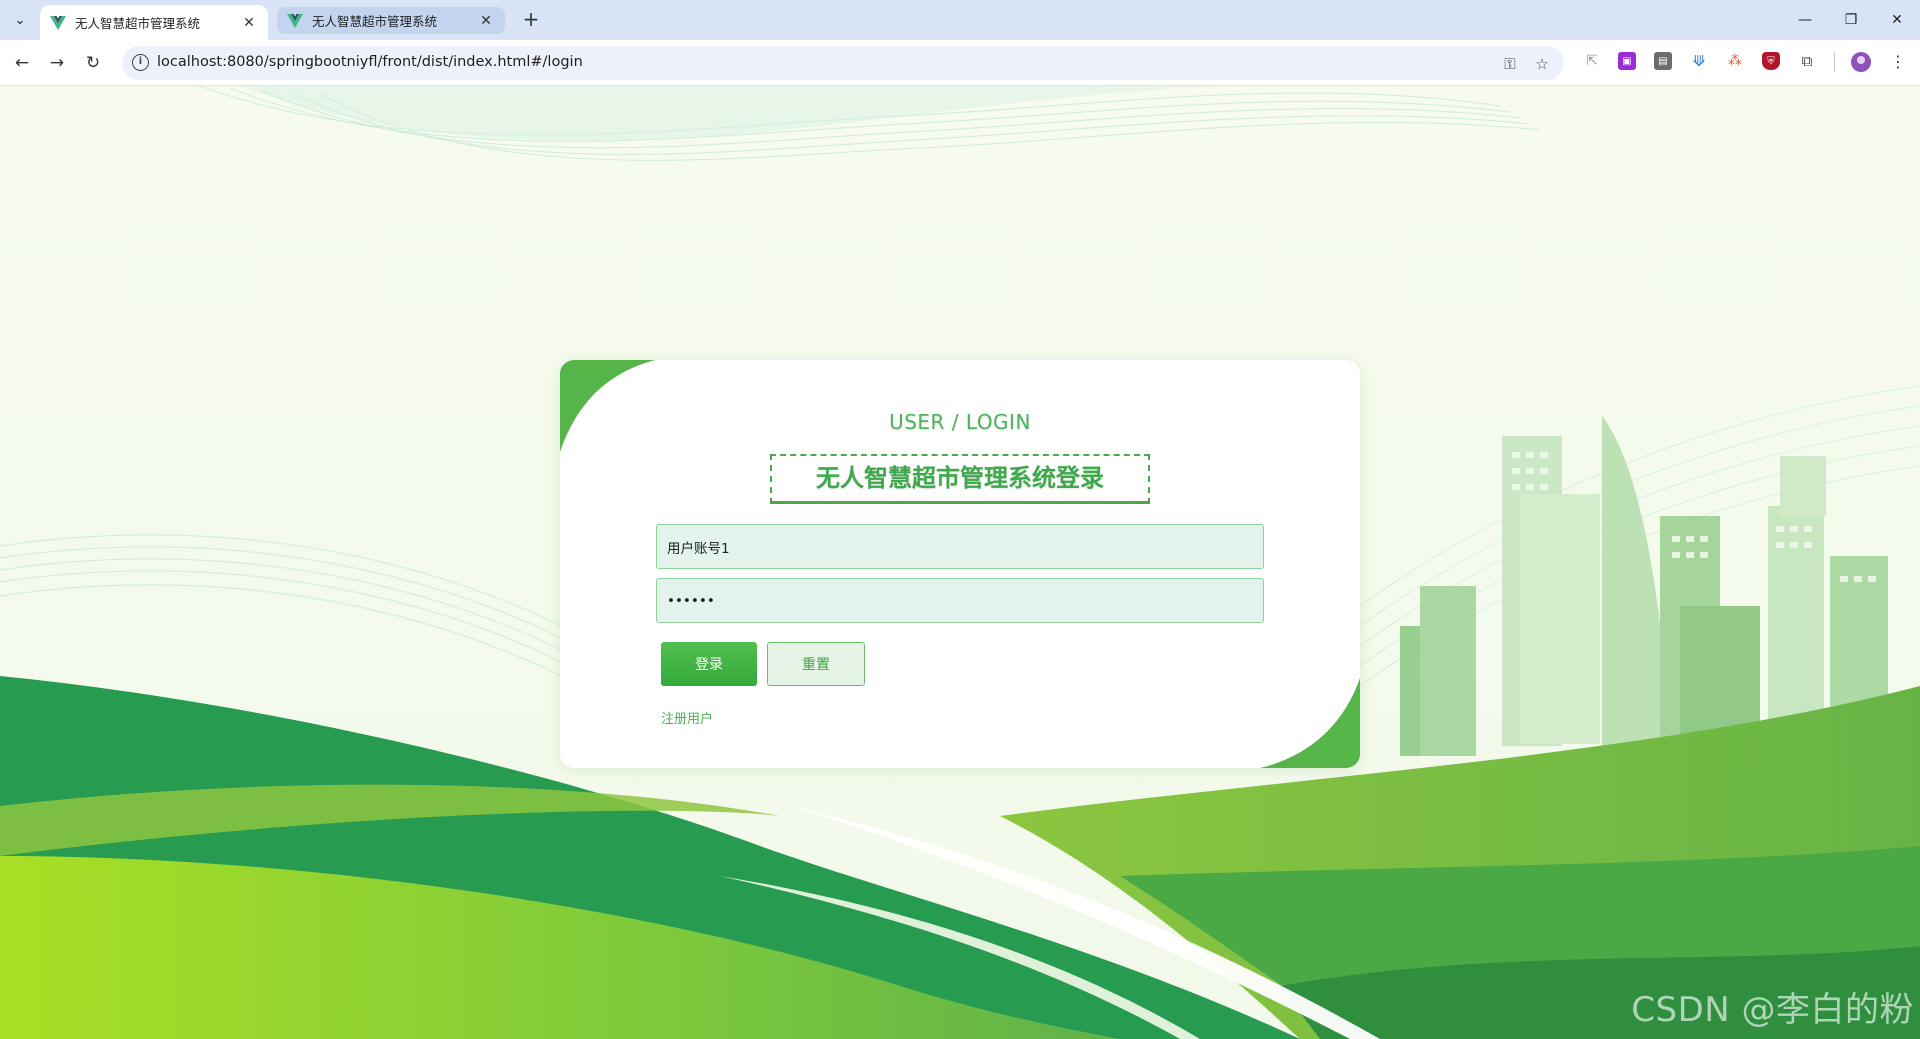  I want to click on close-window-icon: ✕, so click(1897, 20).